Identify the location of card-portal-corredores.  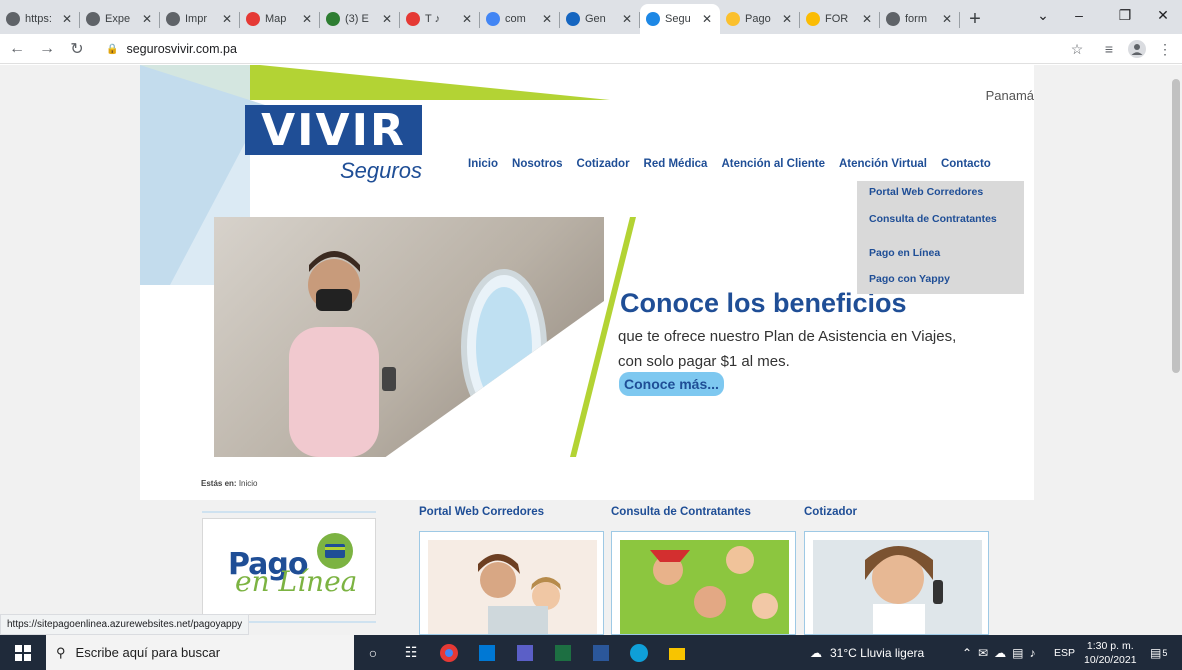
(511, 583).